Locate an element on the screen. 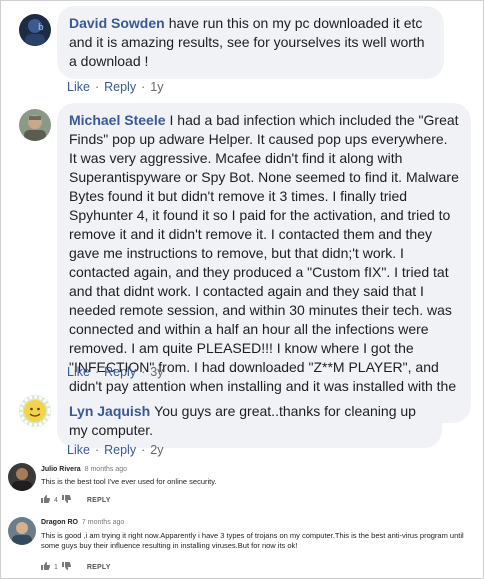 This screenshot has width=484, height=579. comment-actions: Like · Reply · 2y is located at coordinates (115, 450).